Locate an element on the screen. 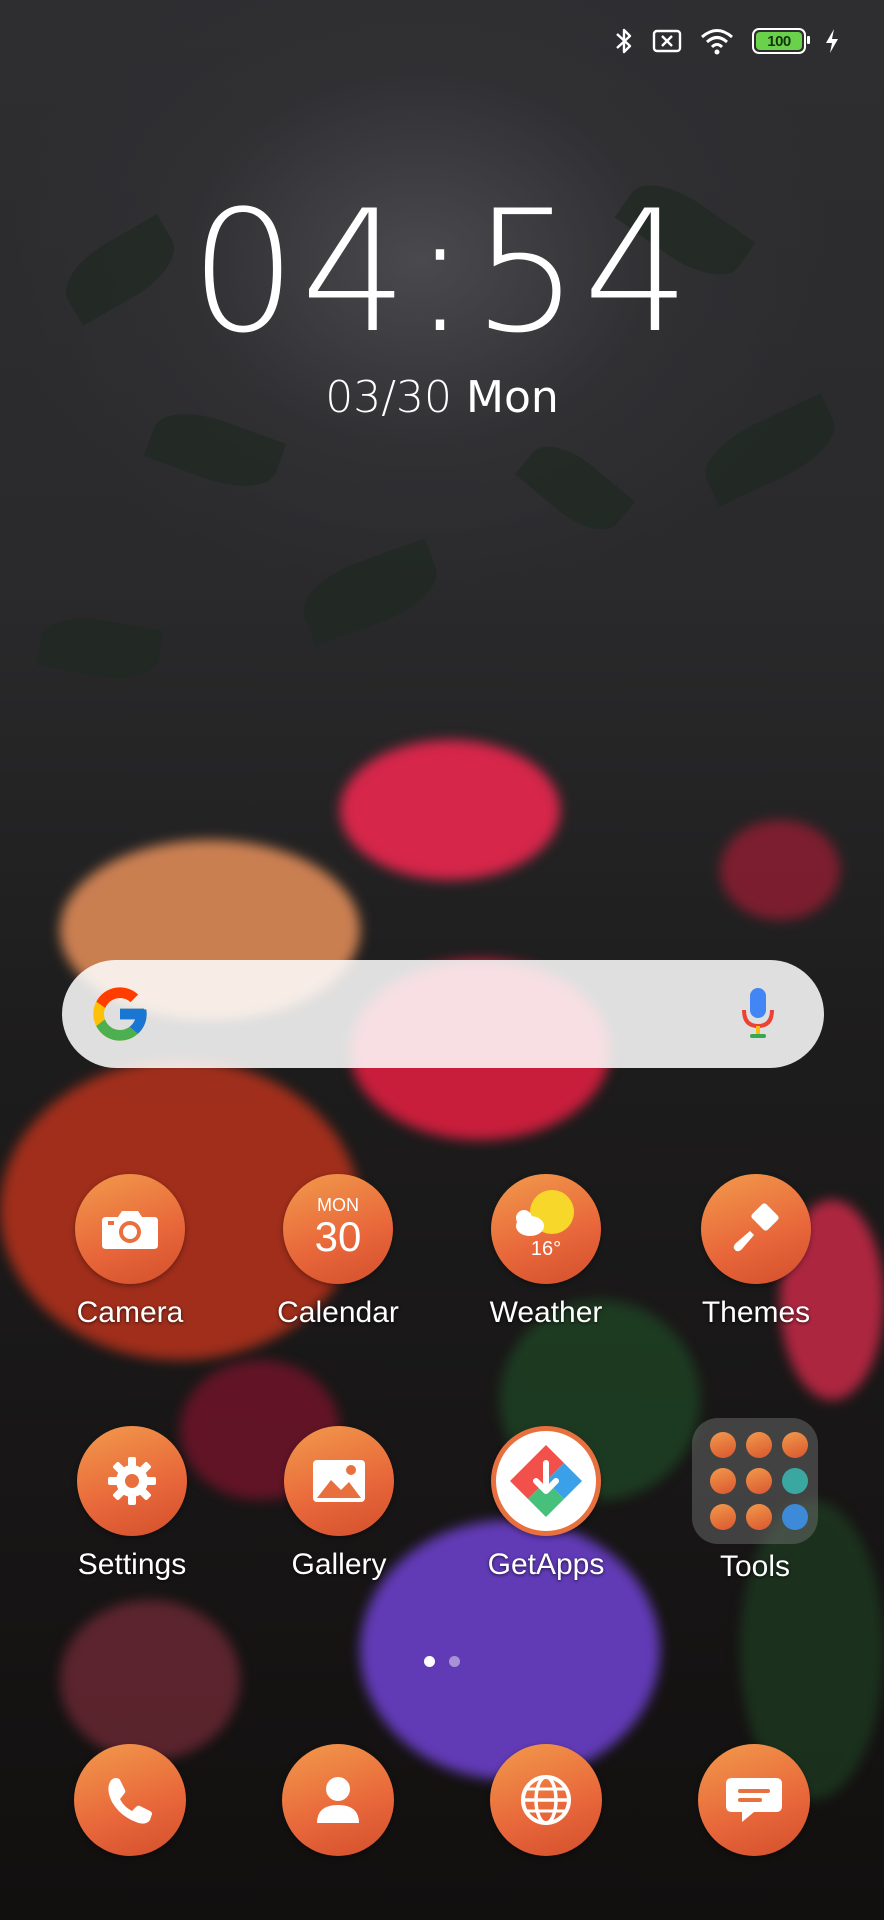 This screenshot has width=884, height=1920. microphone-icon is located at coordinates (758, 1015).